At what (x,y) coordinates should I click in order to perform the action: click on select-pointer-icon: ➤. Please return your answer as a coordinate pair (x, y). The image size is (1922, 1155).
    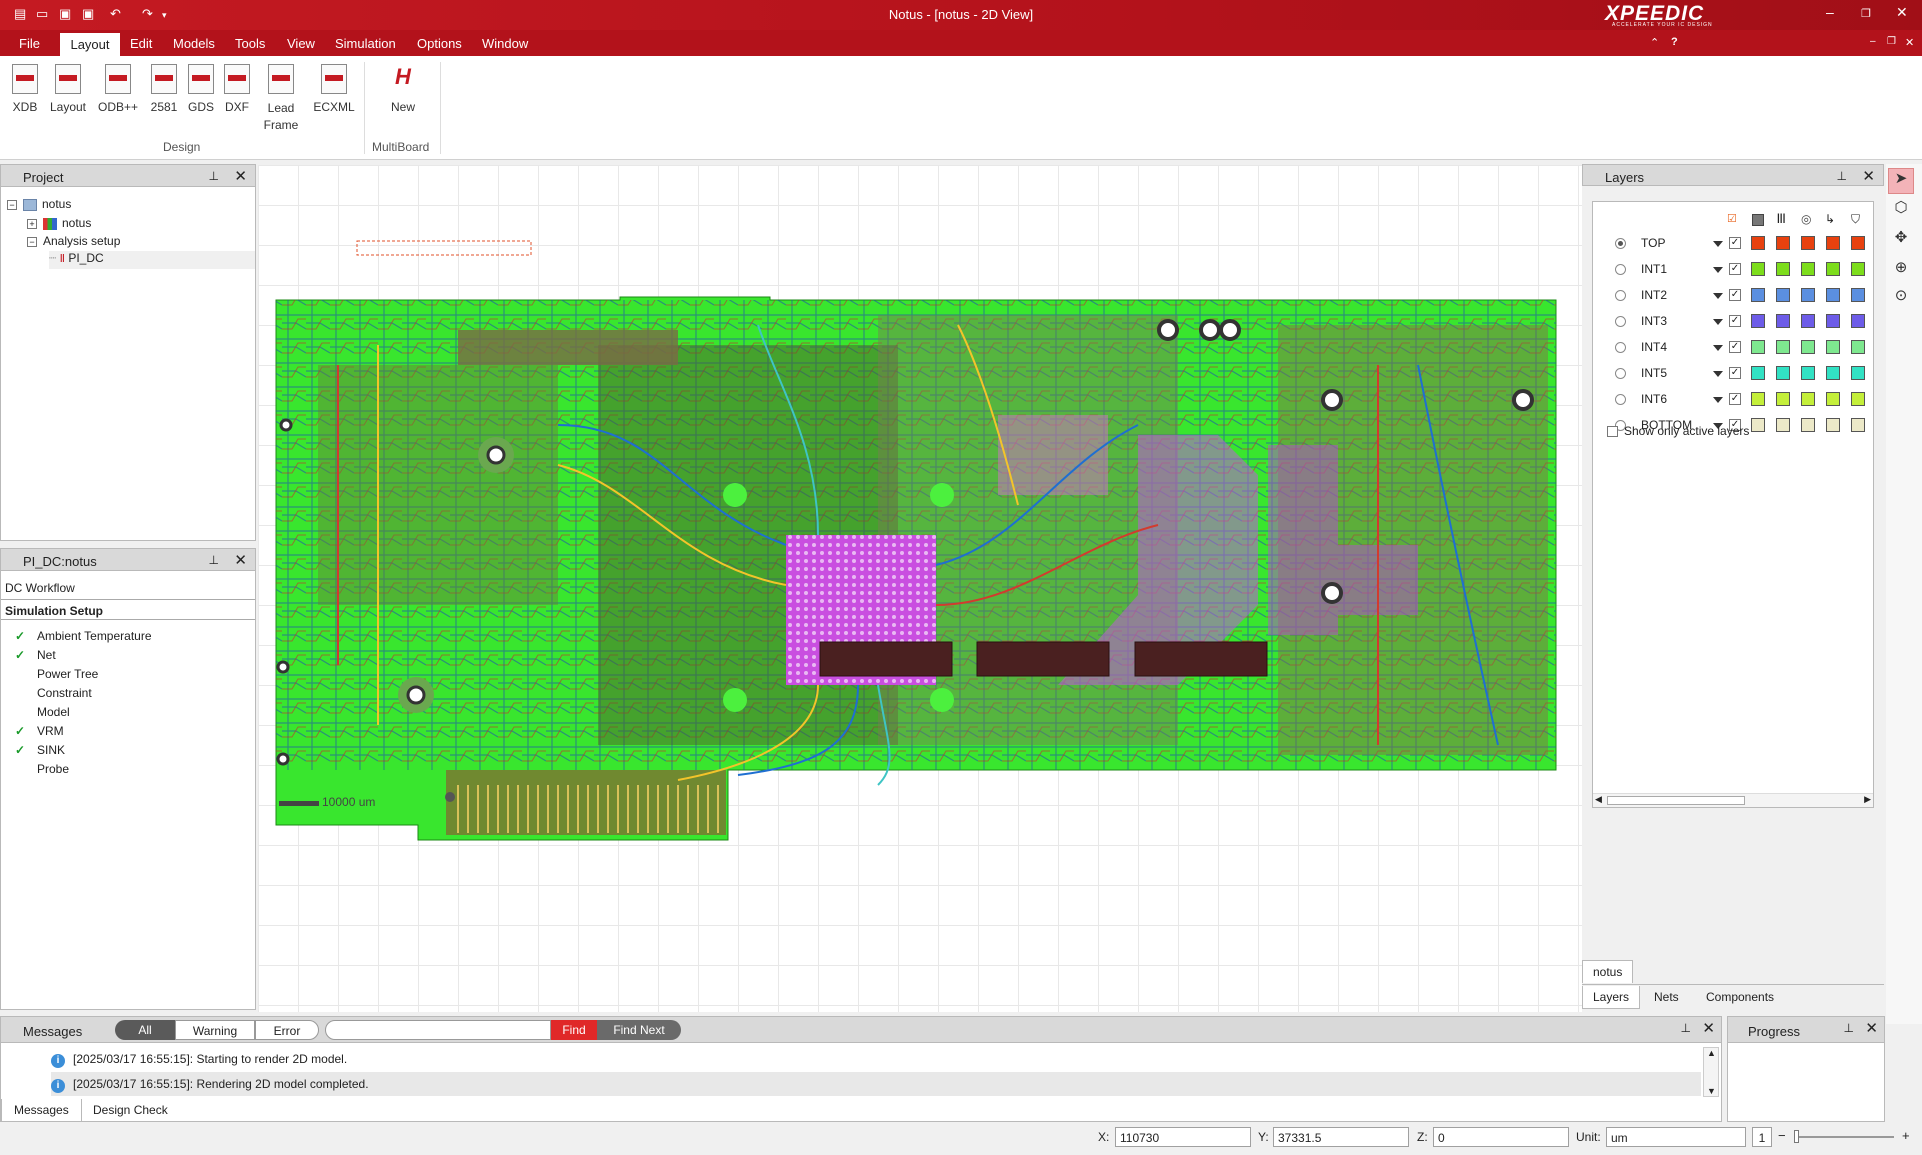
    Looking at the image, I should click on (1901, 181).